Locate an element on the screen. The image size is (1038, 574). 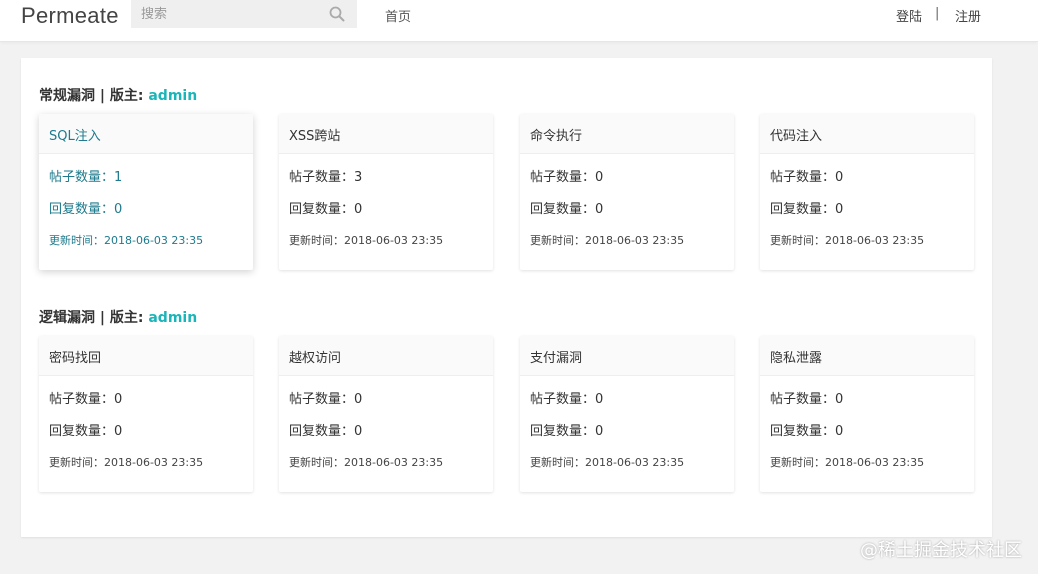
section-title-regular: 常规漏洞 | 版主: admin is located at coordinates (118, 95).